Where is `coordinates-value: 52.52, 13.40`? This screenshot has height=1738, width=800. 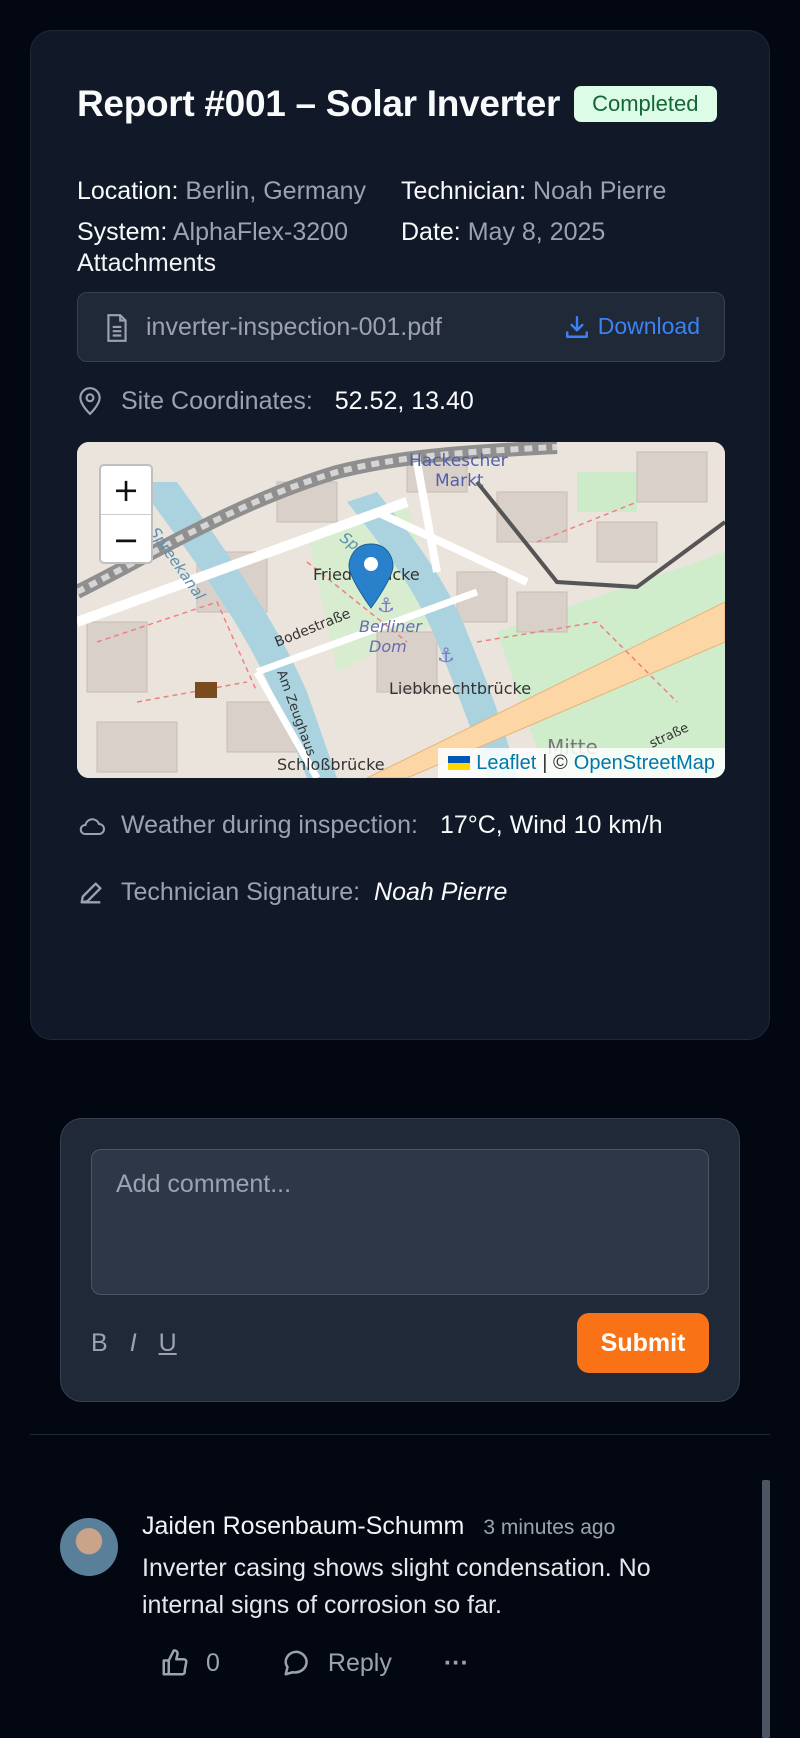
coordinates-value: 52.52, 13.40 is located at coordinates (404, 400).